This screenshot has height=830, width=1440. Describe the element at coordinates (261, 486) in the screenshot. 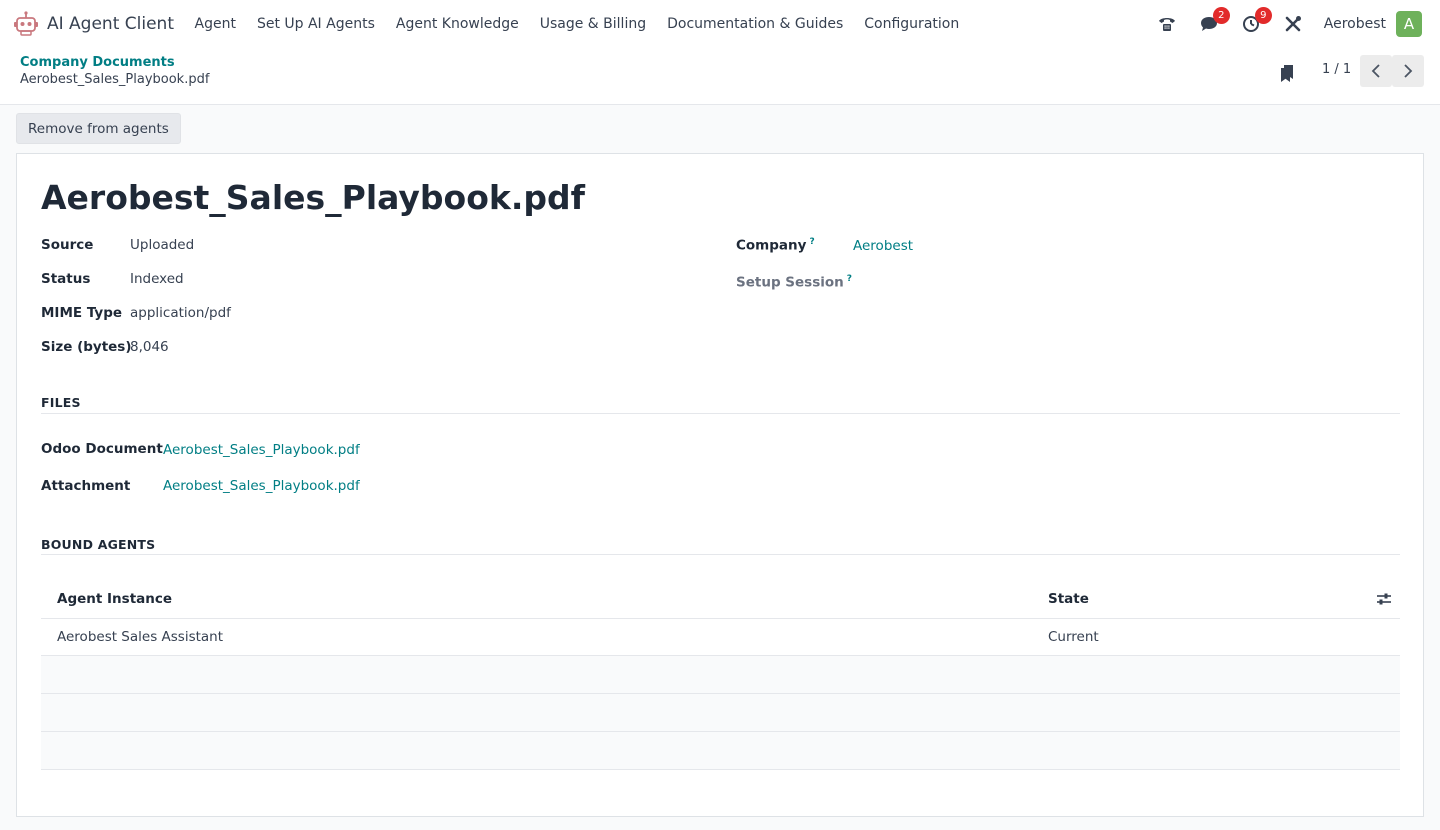

I see `attachment-link: Aerobest_Sales_Playbook.pdf` at that location.